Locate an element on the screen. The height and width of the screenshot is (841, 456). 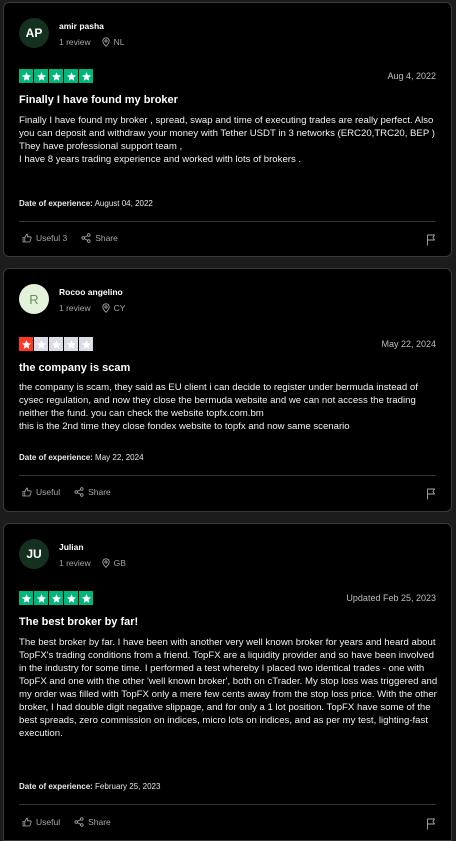
review-title: The best broker by far! is located at coordinates (78, 622).